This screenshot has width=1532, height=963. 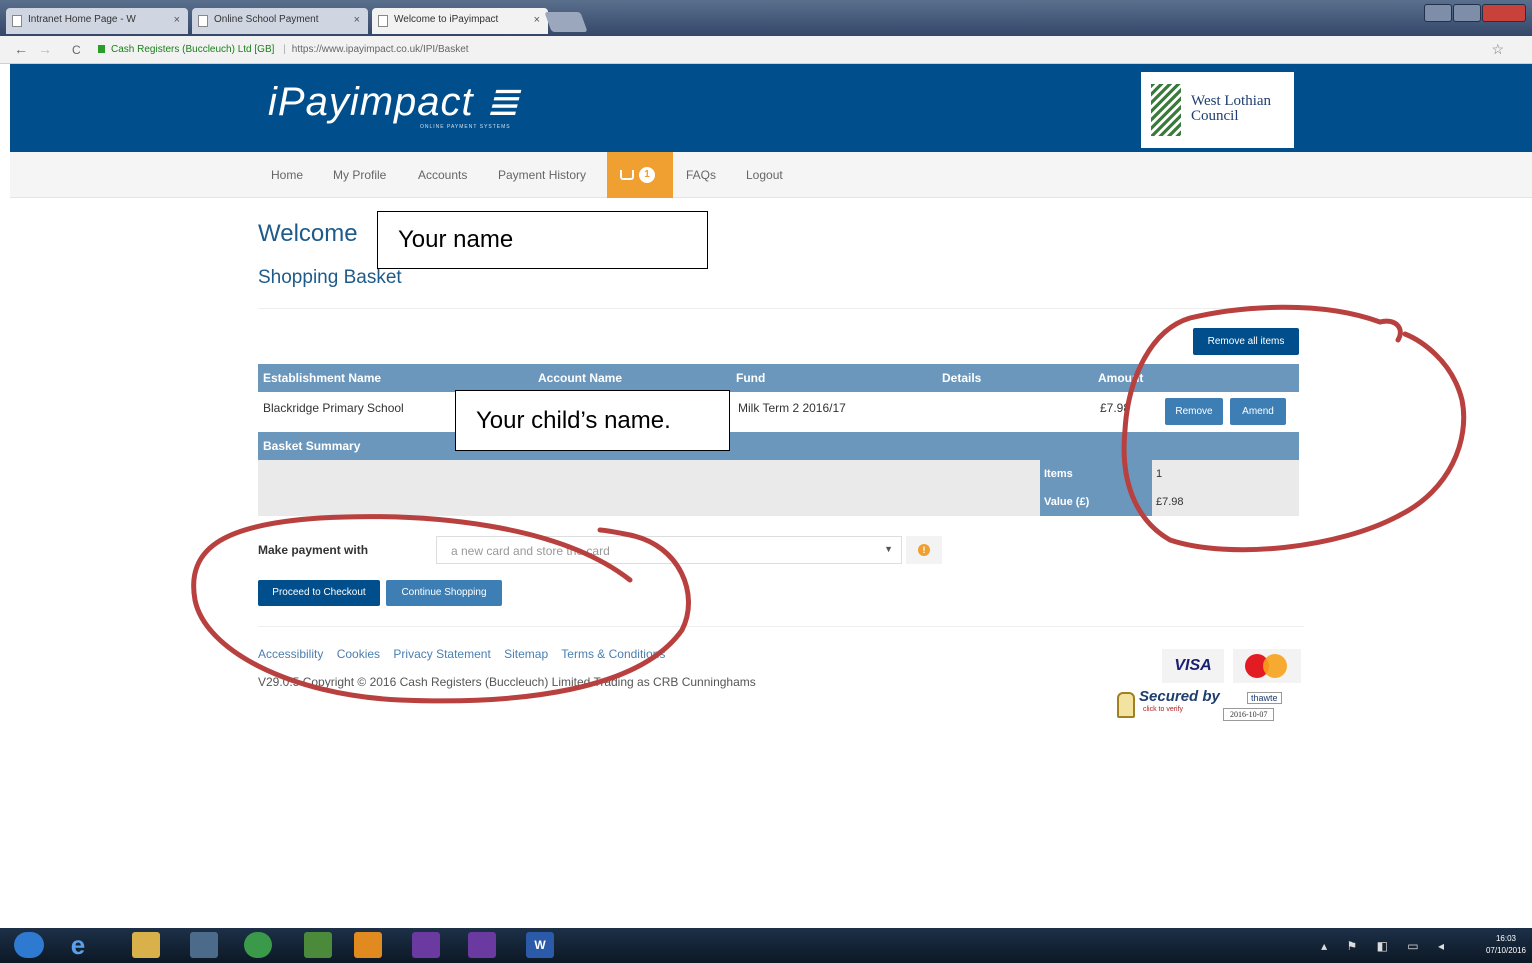 What do you see at coordinates (78, 945) in the screenshot?
I see `internet-explorer-icon: e` at bounding box center [78, 945].